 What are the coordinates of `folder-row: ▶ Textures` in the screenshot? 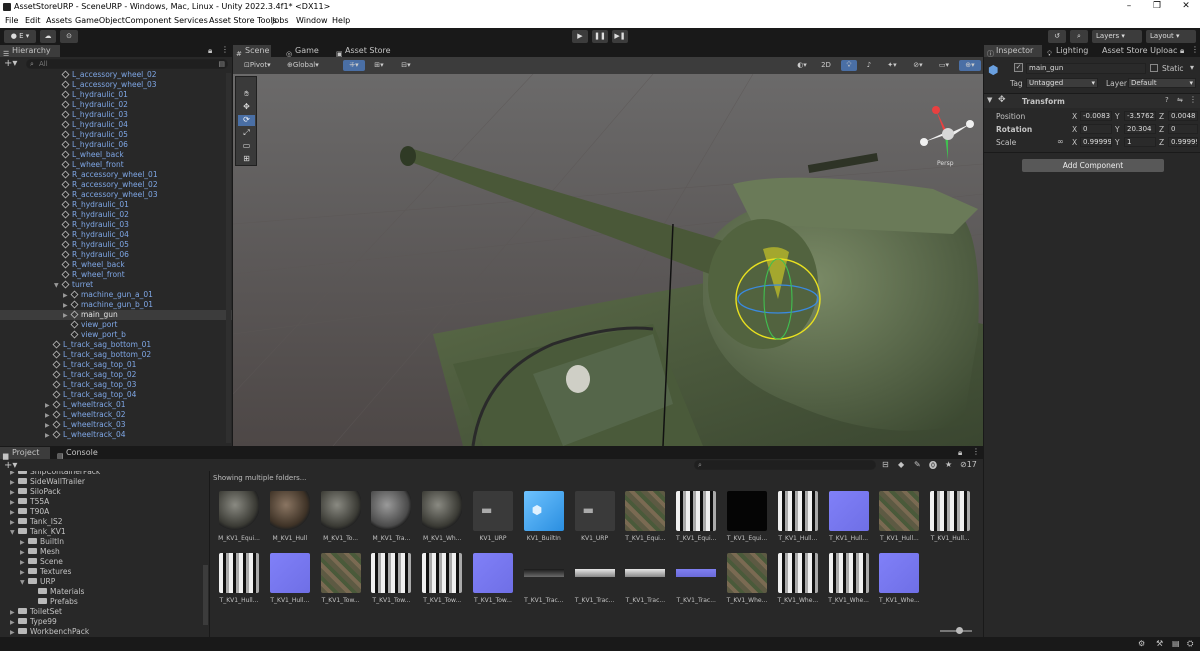 It's located at (102, 572).